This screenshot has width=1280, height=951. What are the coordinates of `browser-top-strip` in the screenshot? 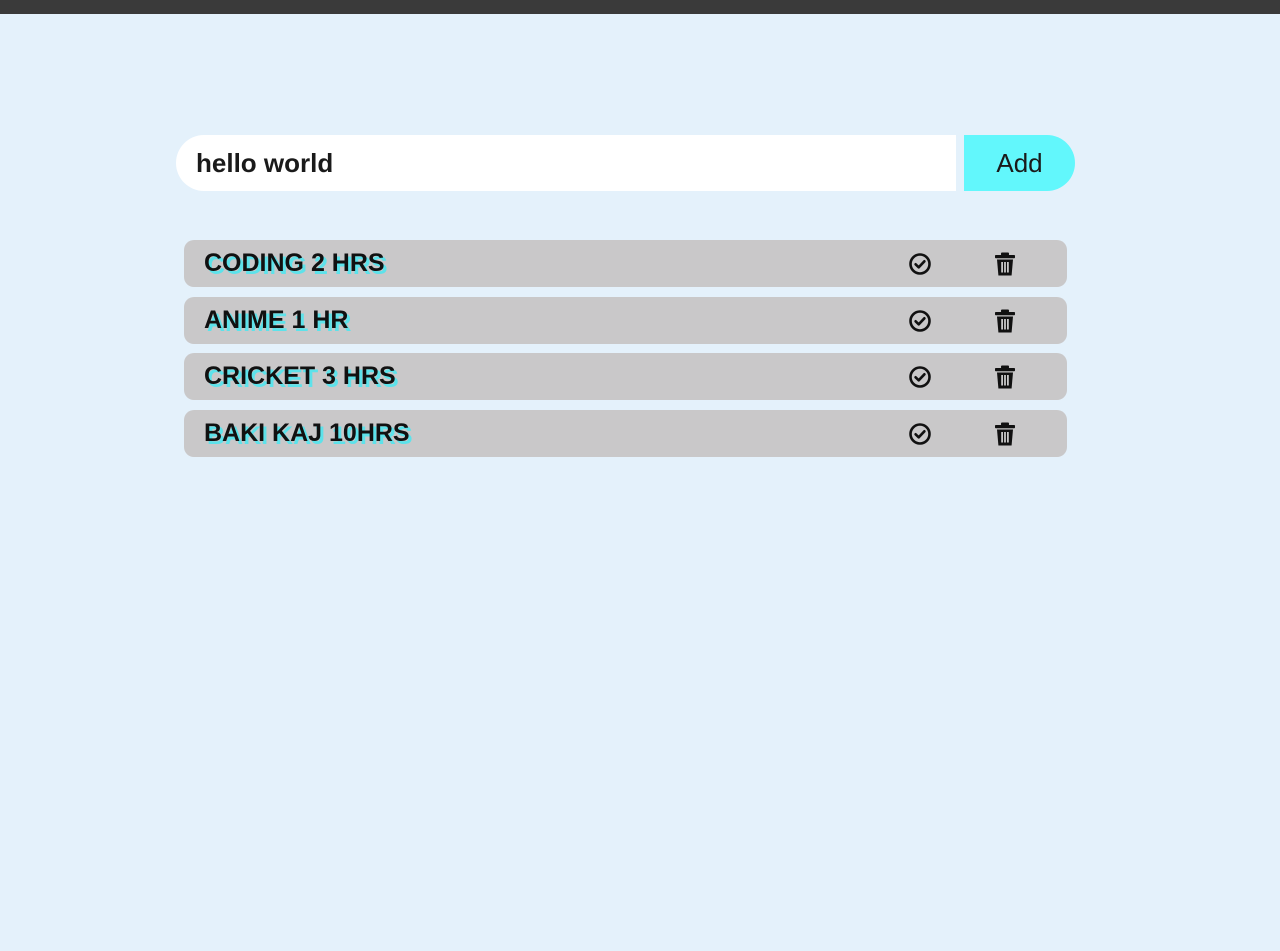 It's located at (640, 7).